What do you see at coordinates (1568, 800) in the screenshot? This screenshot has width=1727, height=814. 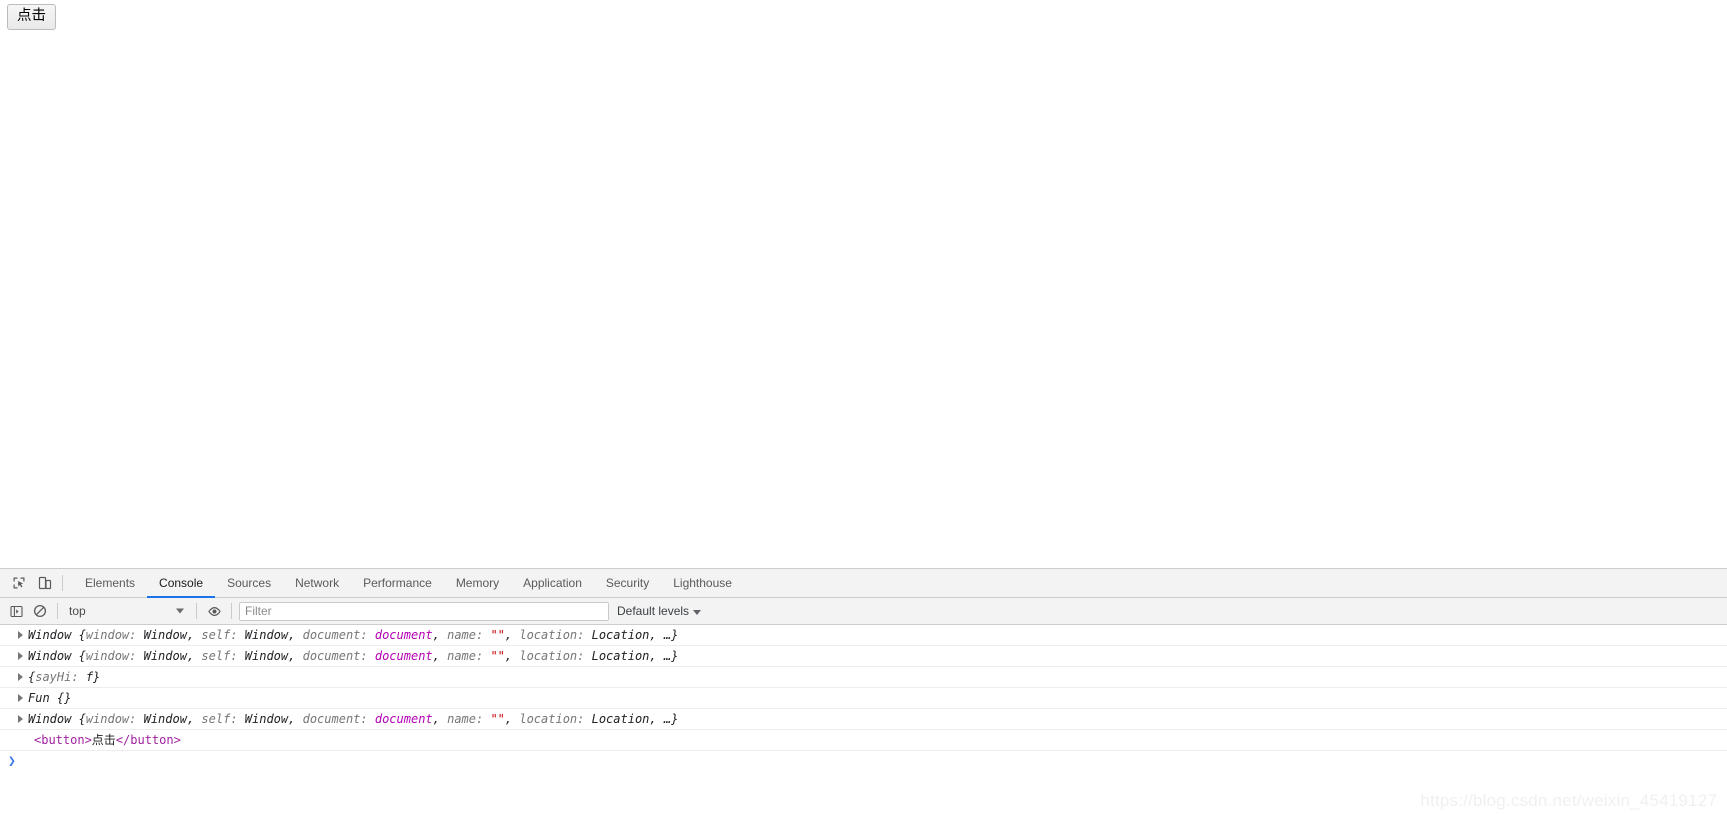 I see `watermark: https://blog.csdn.net/weixin_45419127` at bounding box center [1568, 800].